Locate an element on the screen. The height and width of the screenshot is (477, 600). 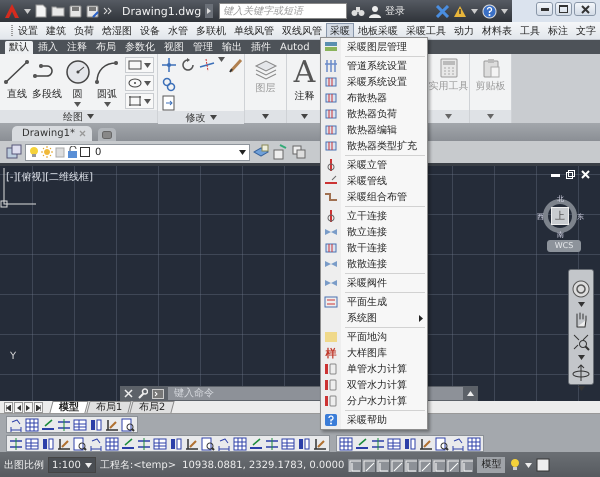
dynamic-input-icon is located at coordinates (453, 465).